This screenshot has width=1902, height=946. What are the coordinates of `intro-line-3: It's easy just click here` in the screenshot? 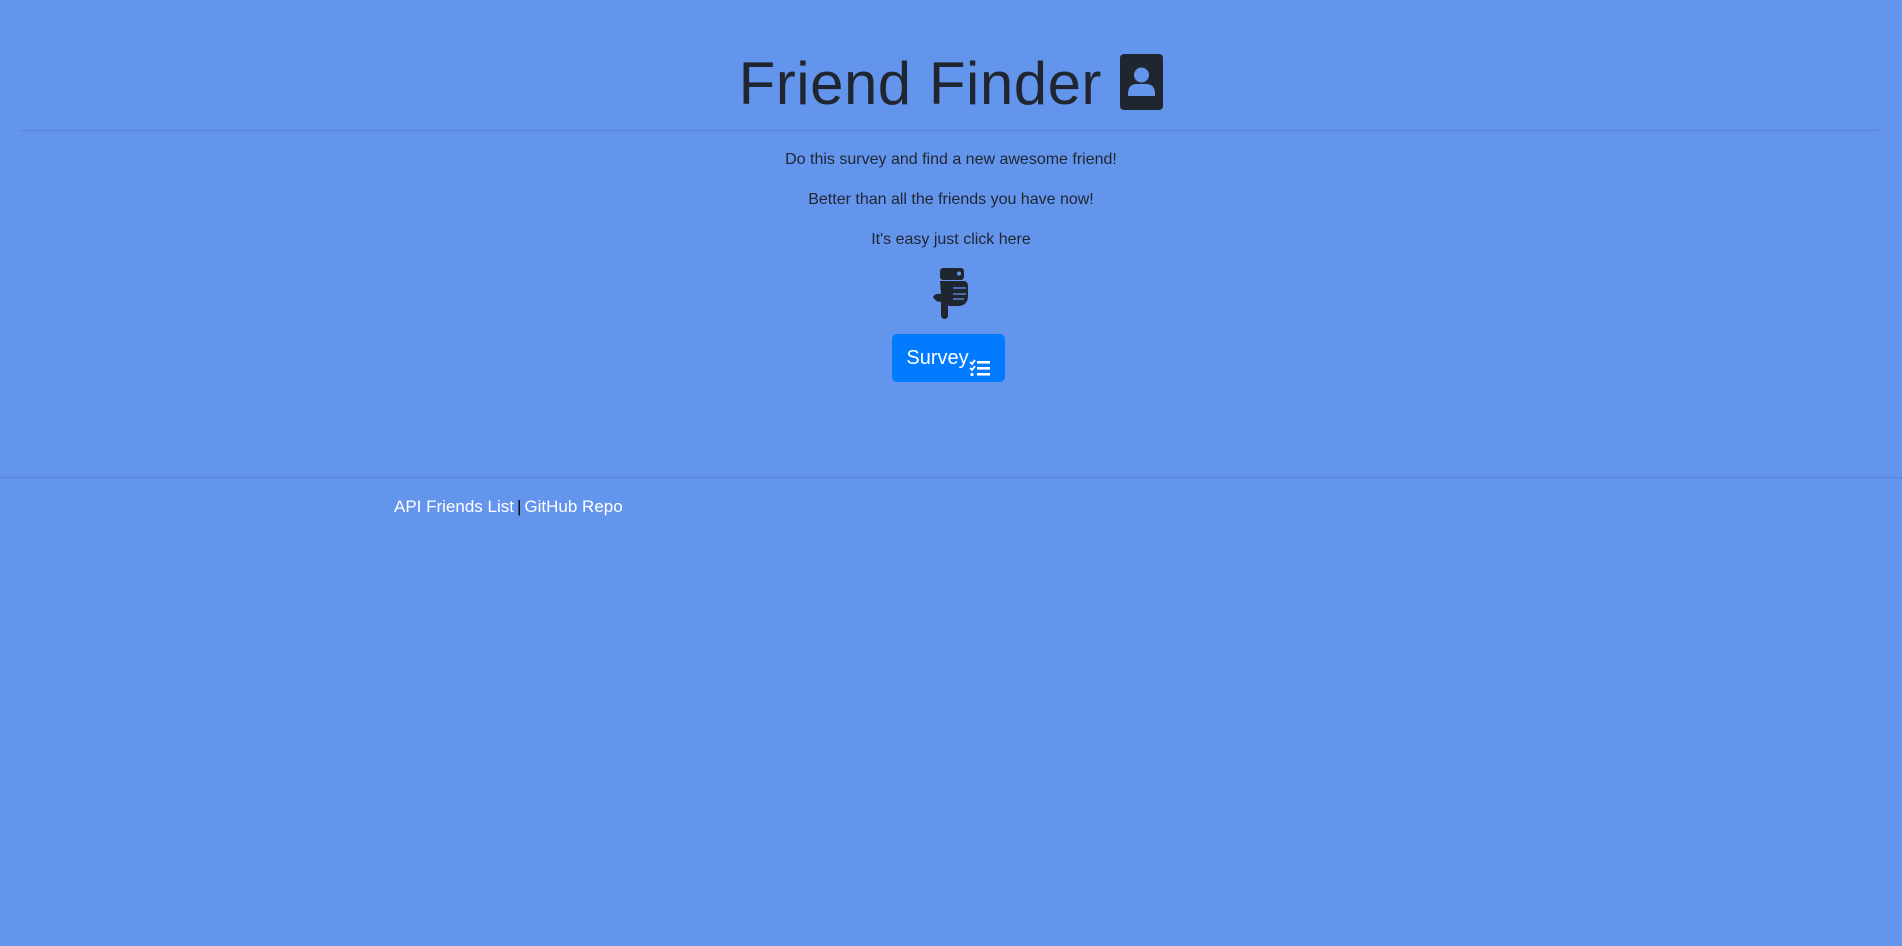 It's located at (951, 239).